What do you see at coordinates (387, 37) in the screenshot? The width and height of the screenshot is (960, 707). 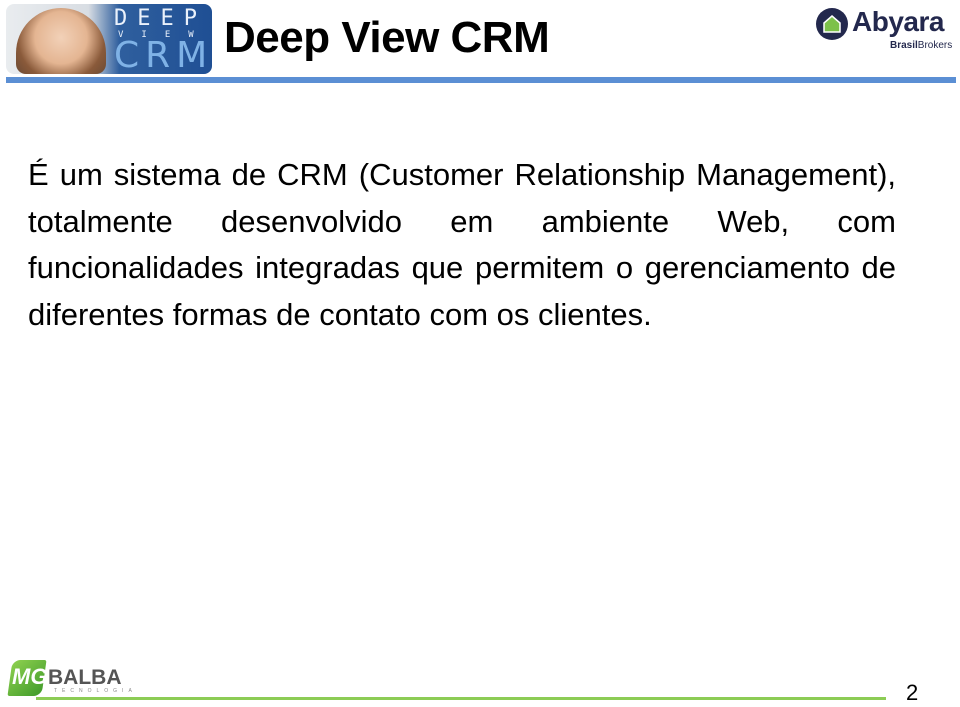 I see `slide-title: Deep View CRM` at bounding box center [387, 37].